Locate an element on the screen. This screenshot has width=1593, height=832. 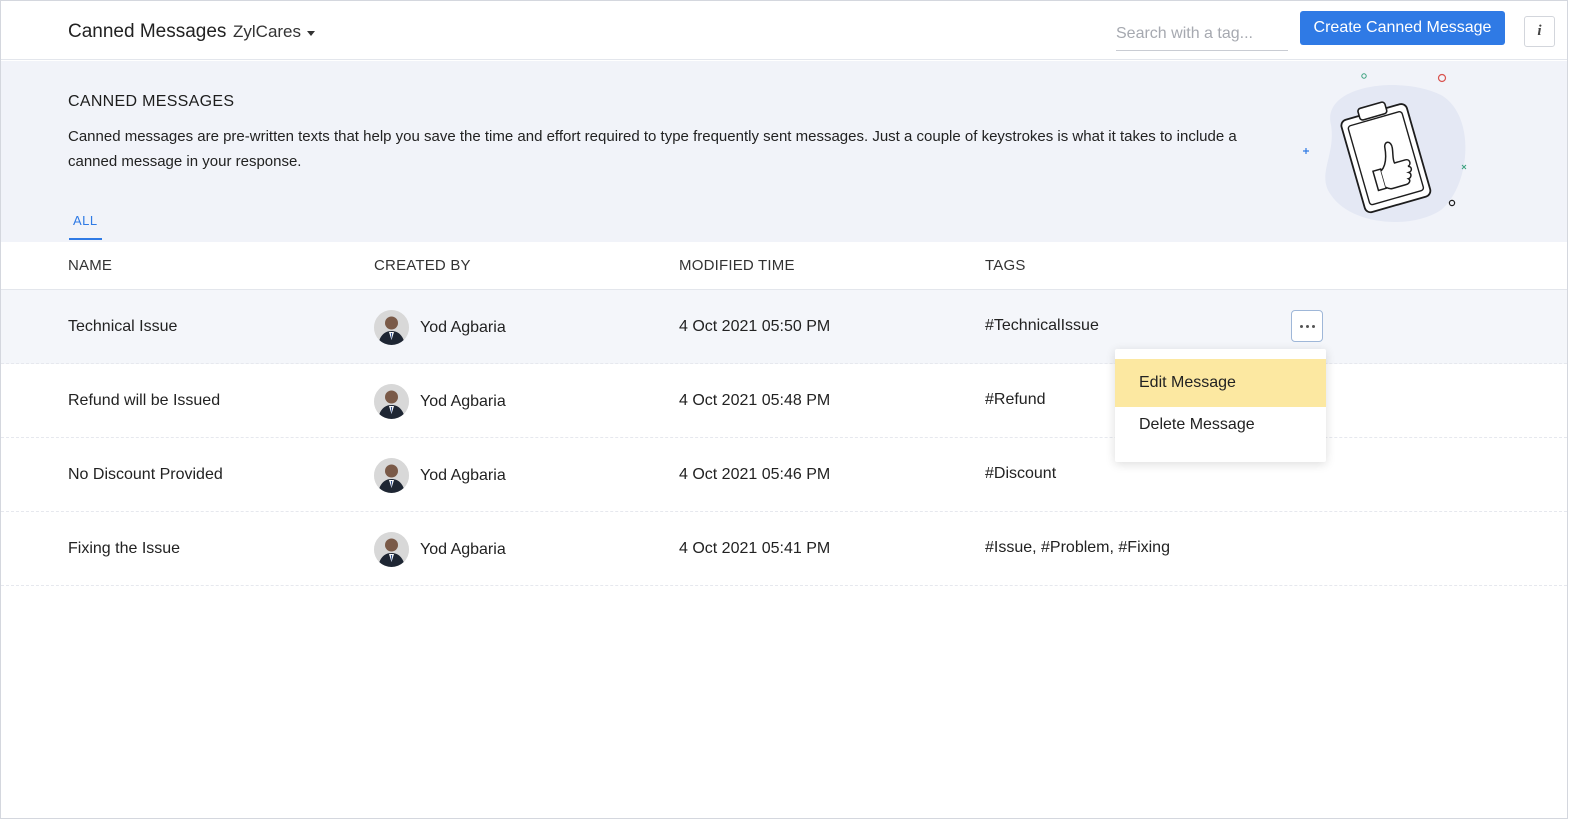
clipboard-thumbs-up-illustration is located at coordinates (1385, 147).